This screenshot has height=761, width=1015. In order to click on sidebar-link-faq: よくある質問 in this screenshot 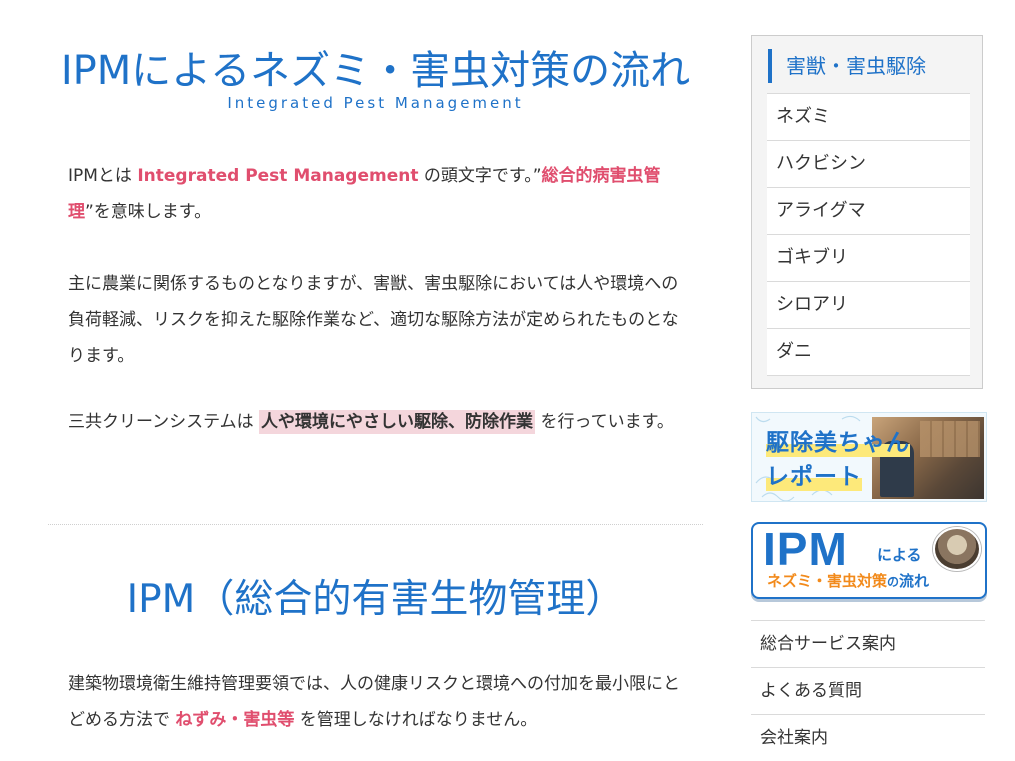, I will do `click(868, 690)`.